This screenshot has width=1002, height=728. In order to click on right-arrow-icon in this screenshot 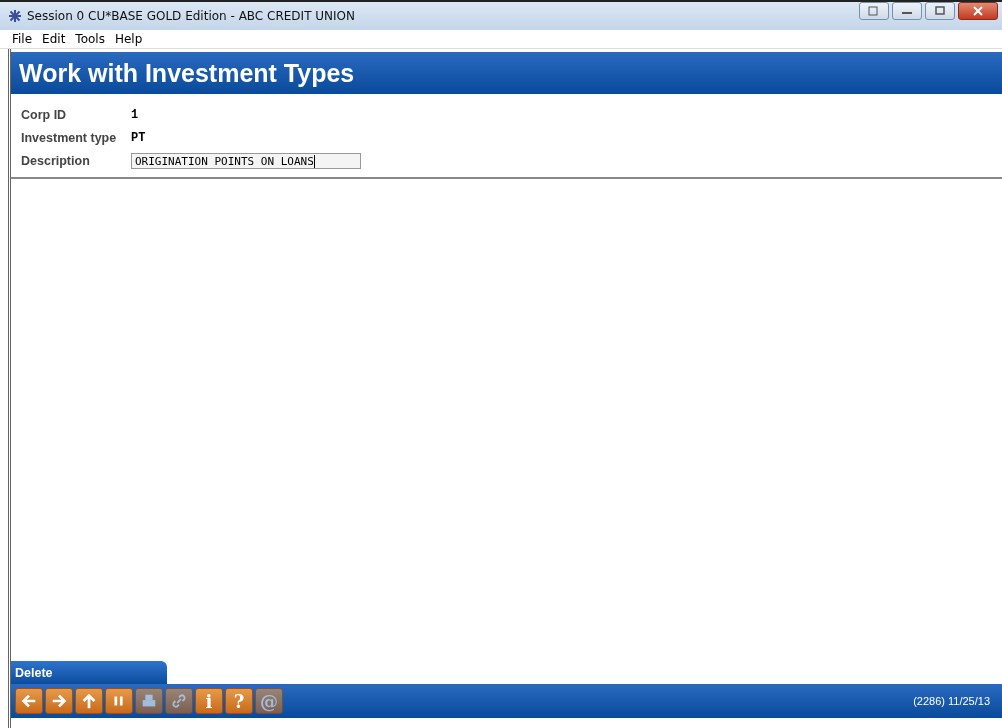, I will do `click(59, 701)`.